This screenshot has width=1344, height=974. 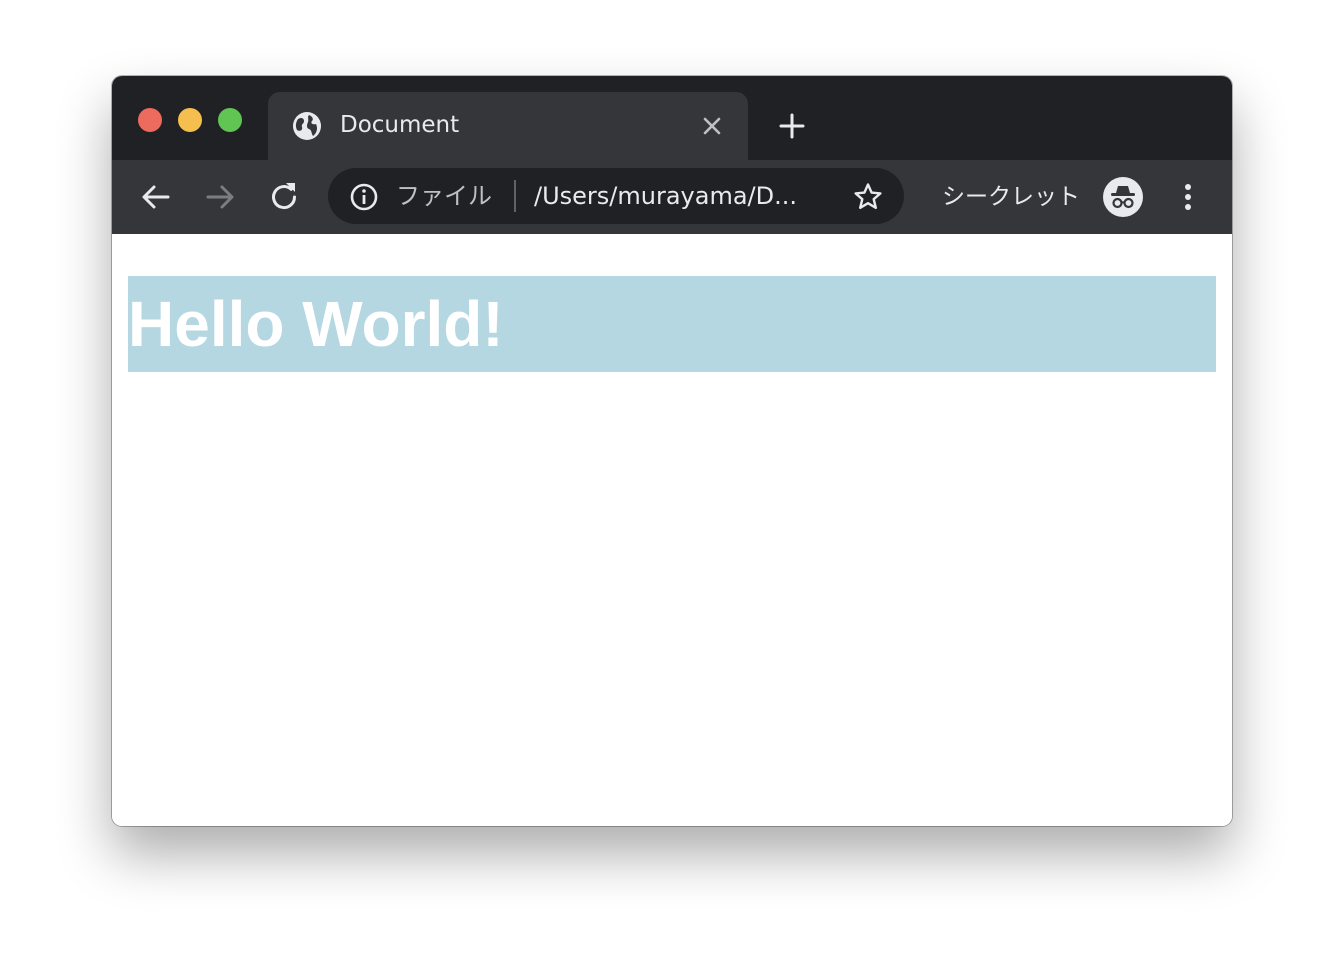 I want to click on new-tab-button, so click(x=792, y=126).